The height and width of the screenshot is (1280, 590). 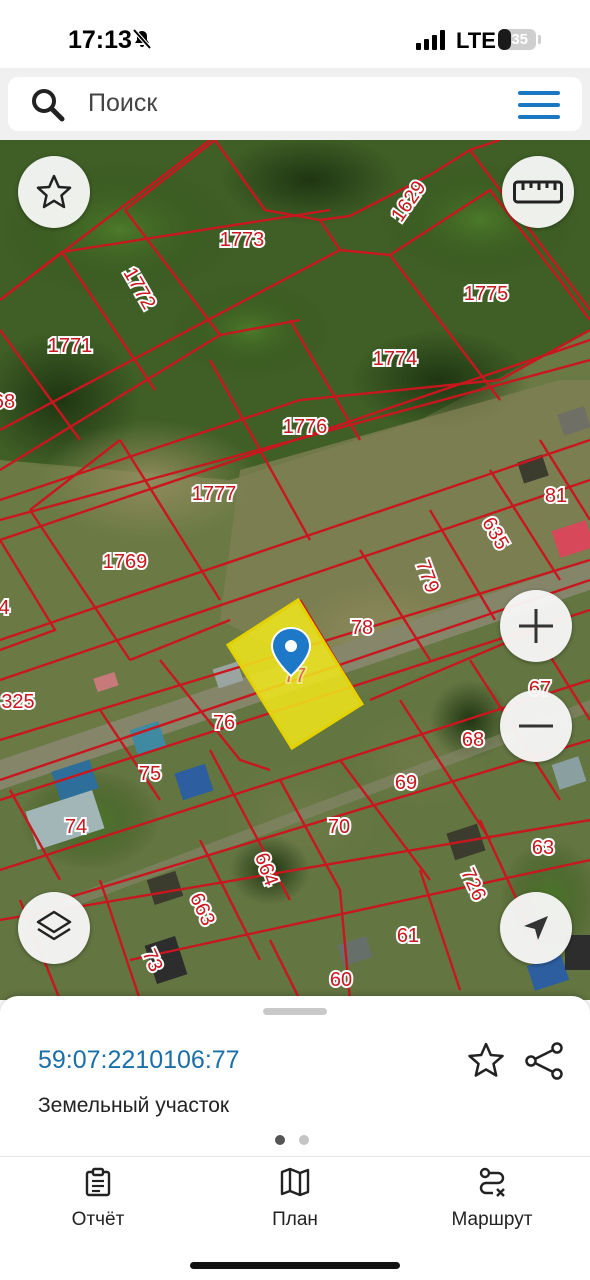 What do you see at coordinates (224, 723) in the screenshot?
I see `parcel-label: 76` at bounding box center [224, 723].